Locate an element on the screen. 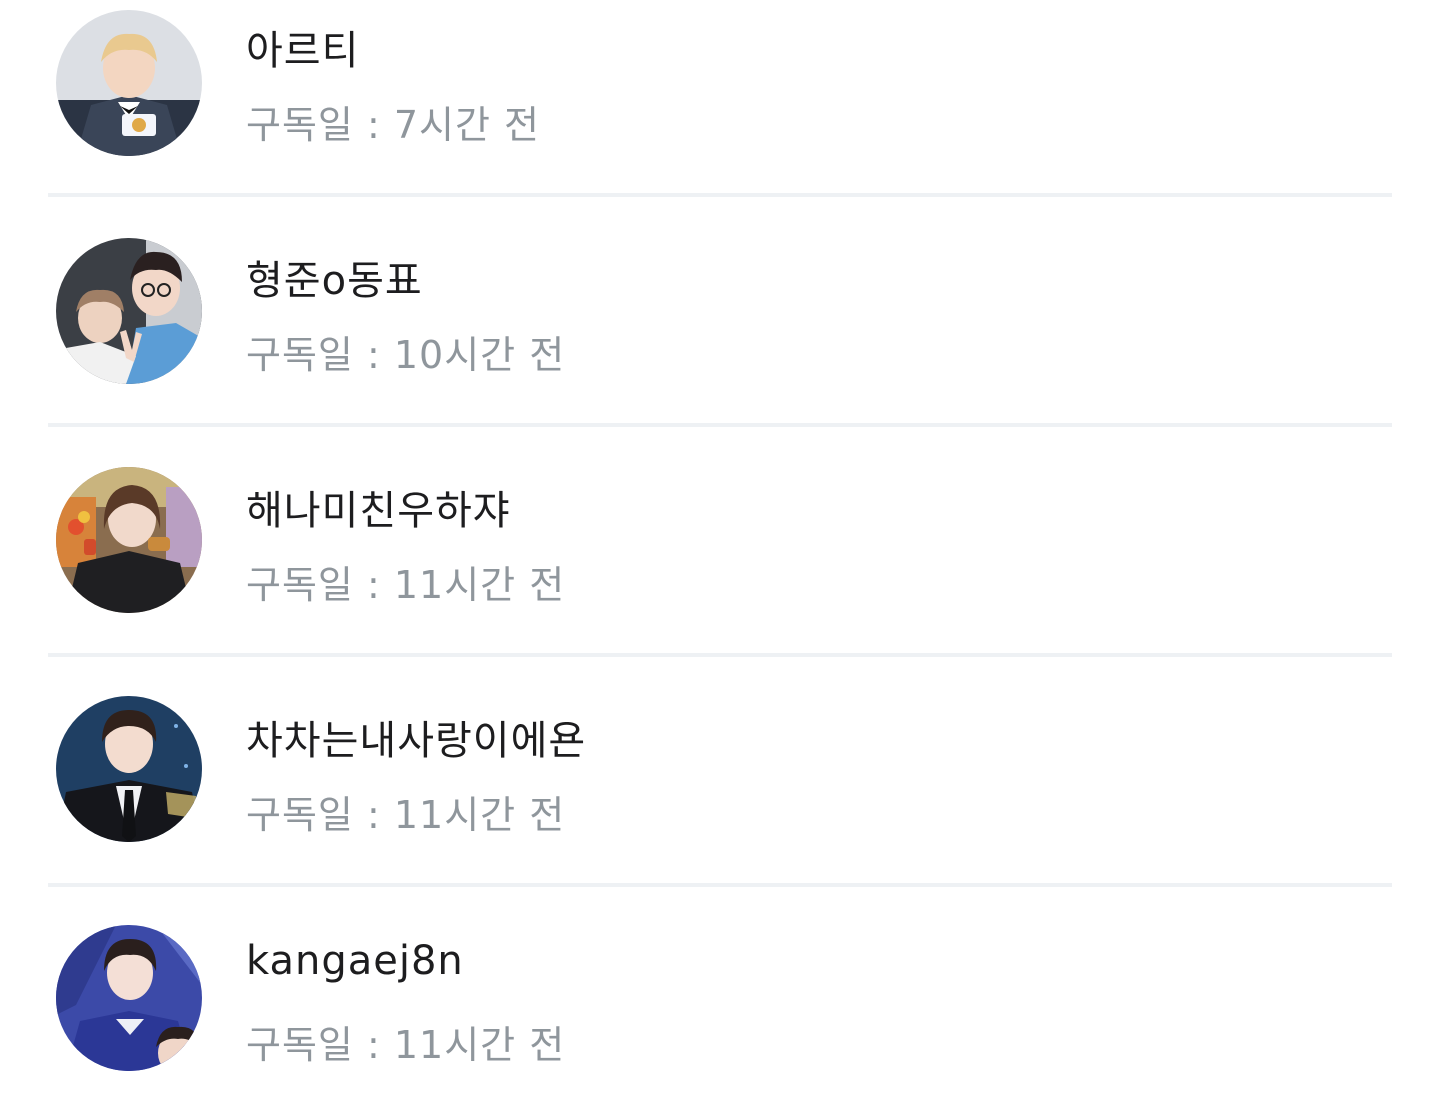 The image size is (1440, 1117). subscriber-name: 아르티 is located at coordinates (302, 47).